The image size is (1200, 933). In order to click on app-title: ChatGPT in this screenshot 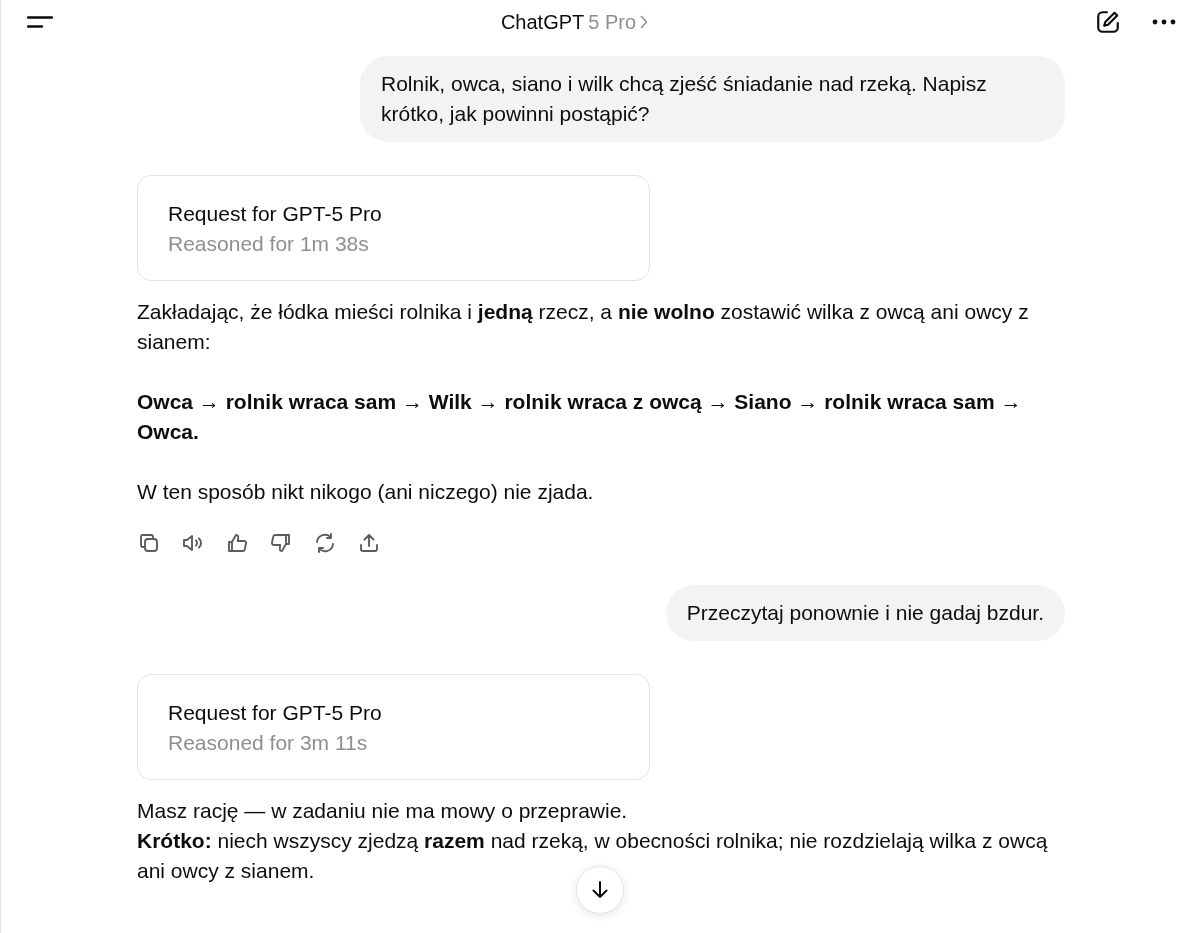, I will do `click(542, 22)`.